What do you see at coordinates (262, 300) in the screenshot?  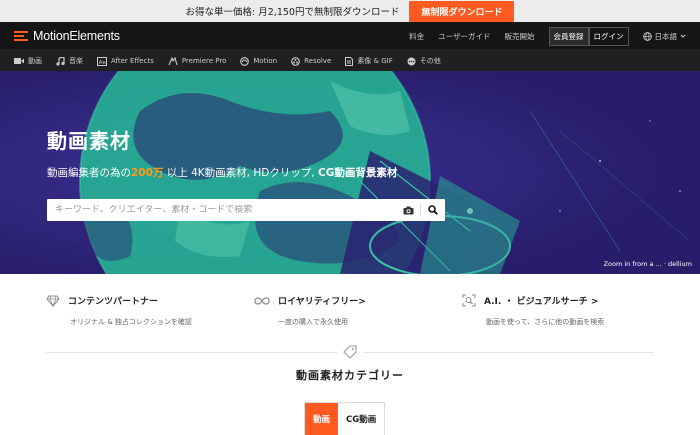 I see `infinity-icon` at bounding box center [262, 300].